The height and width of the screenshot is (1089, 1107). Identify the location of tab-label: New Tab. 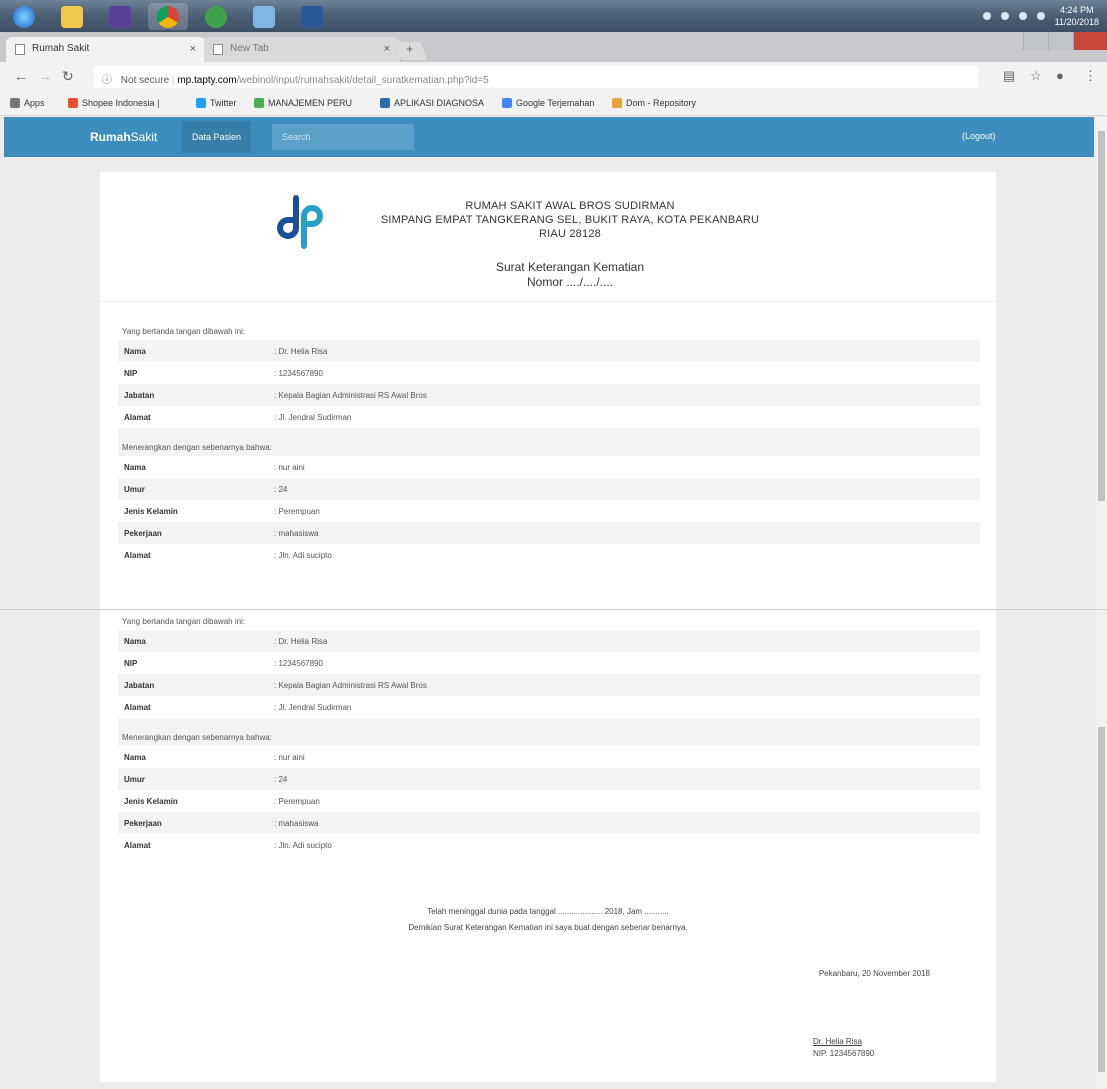
(249, 48).